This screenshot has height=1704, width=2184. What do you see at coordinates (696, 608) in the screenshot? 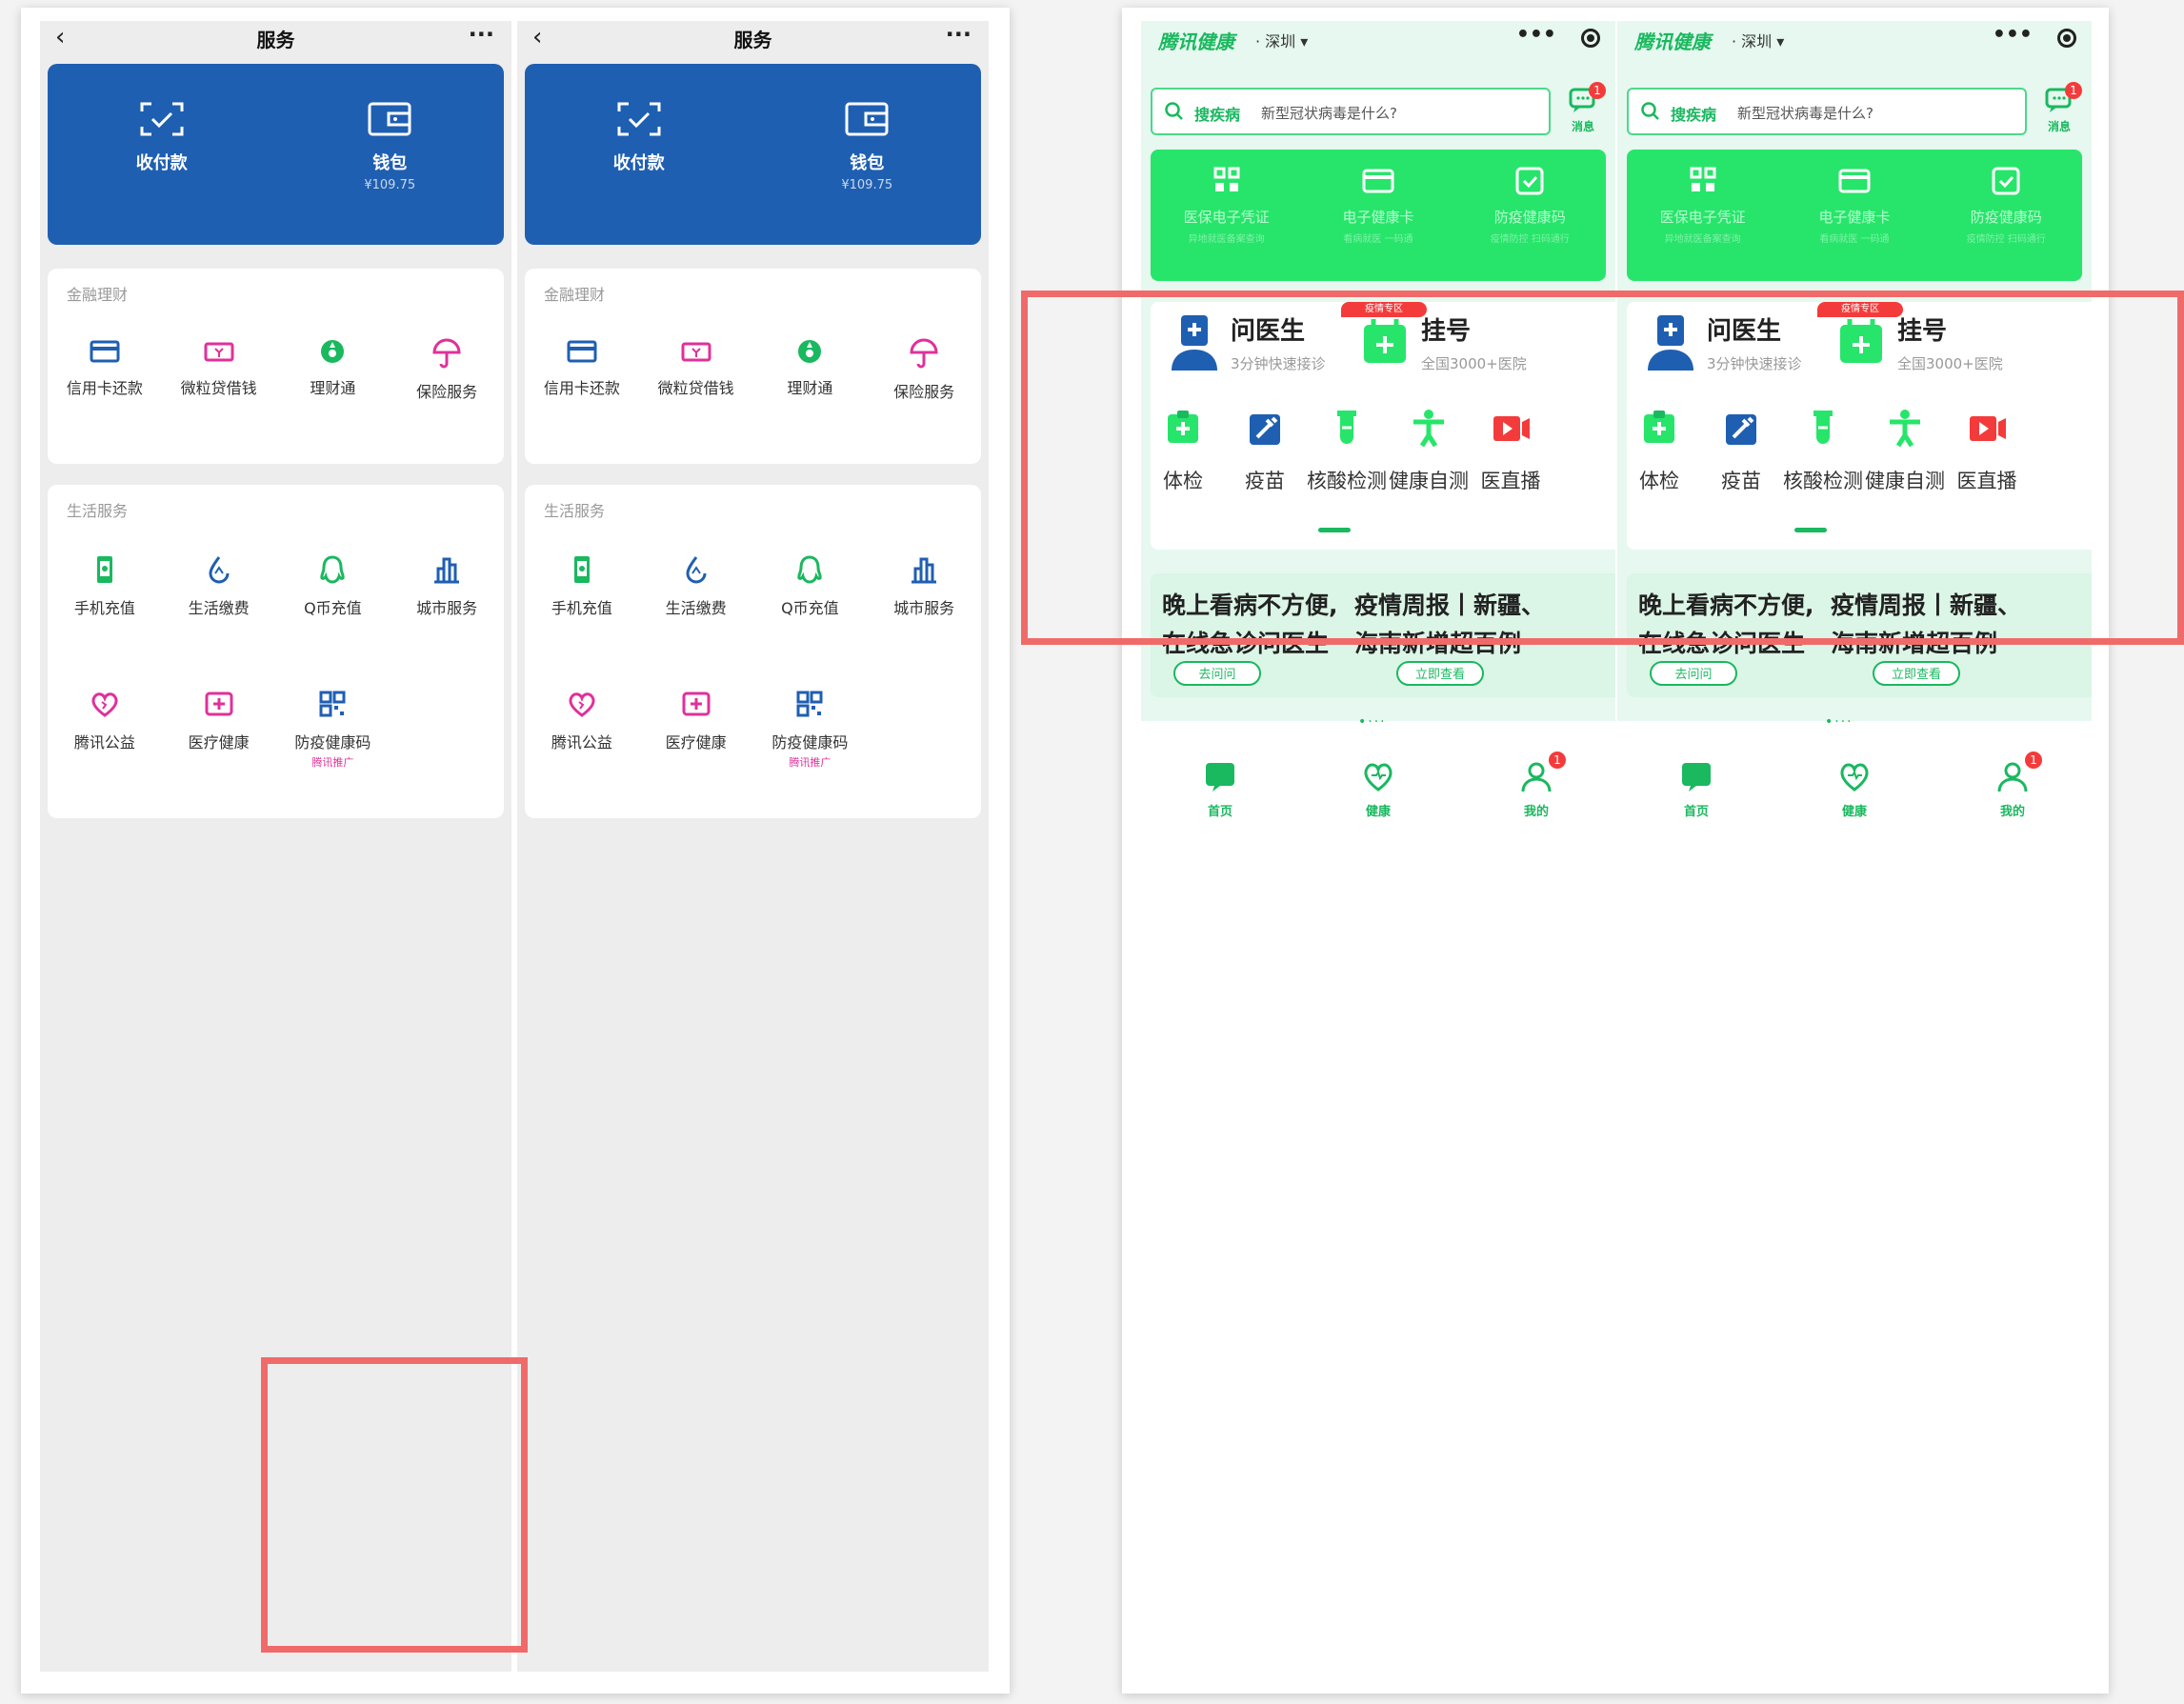
I see `life-item-label: 生活缴费` at bounding box center [696, 608].